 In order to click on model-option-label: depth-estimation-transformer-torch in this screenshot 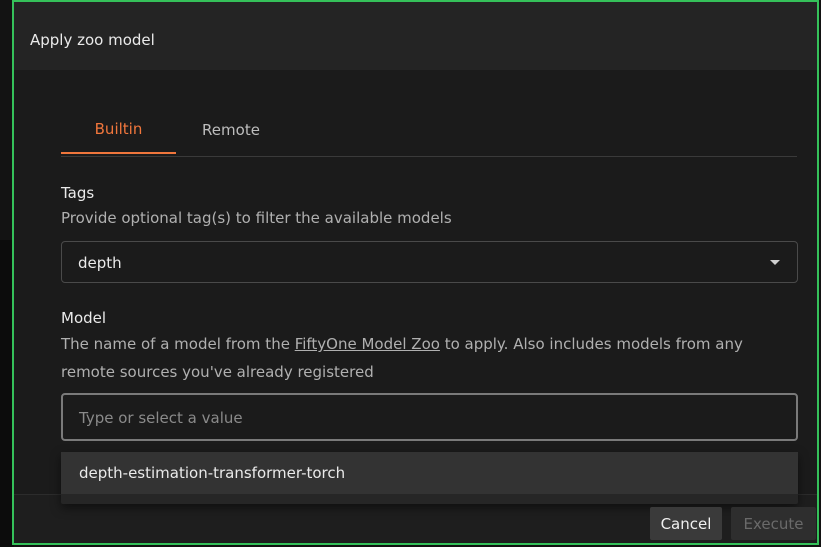, I will do `click(212, 473)`.